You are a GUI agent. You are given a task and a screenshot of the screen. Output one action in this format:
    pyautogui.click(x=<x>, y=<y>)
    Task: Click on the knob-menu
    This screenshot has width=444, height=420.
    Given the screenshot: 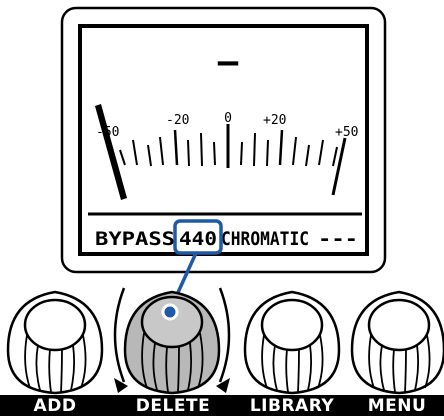 What is the action you would take?
    pyautogui.click(x=397, y=342)
    